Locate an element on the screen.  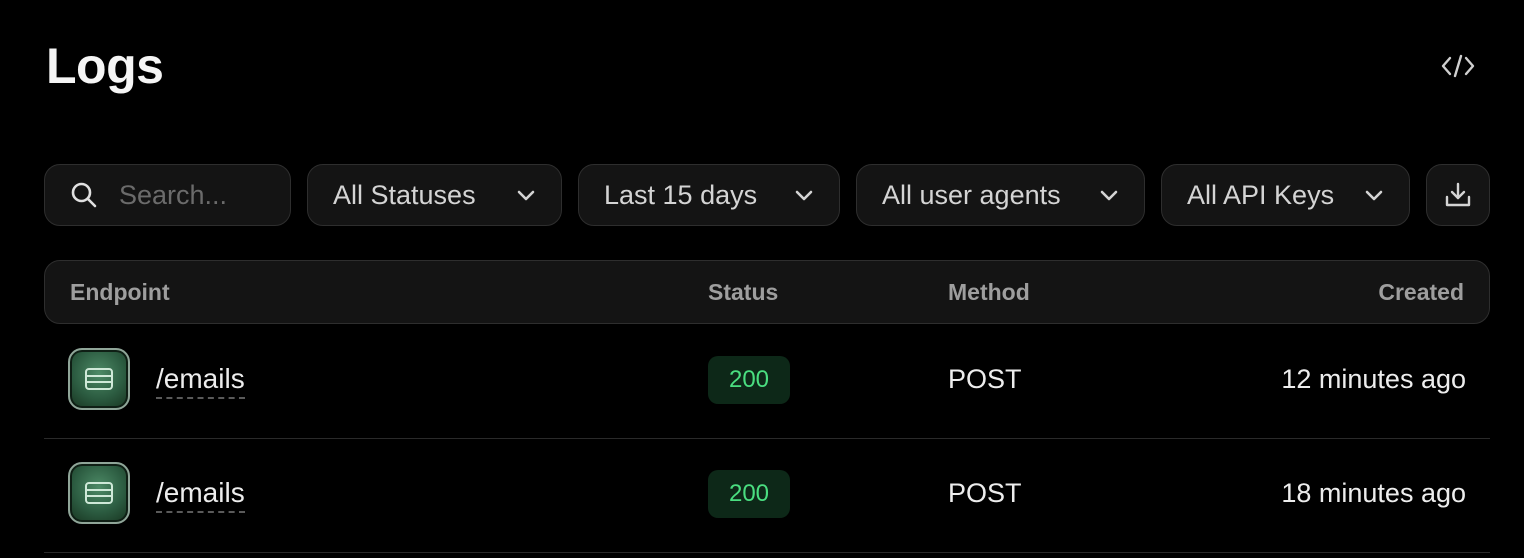
user-agent-label: All user agents is located at coordinates (971, 194).